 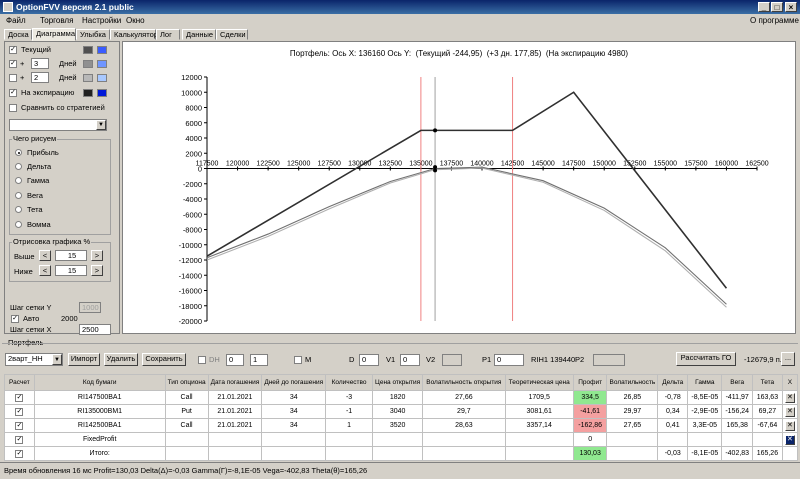 What do you see at coordinates (13, 108) in the screenshot?
I see `compare-checkbox` at bounding box center [13, 108].